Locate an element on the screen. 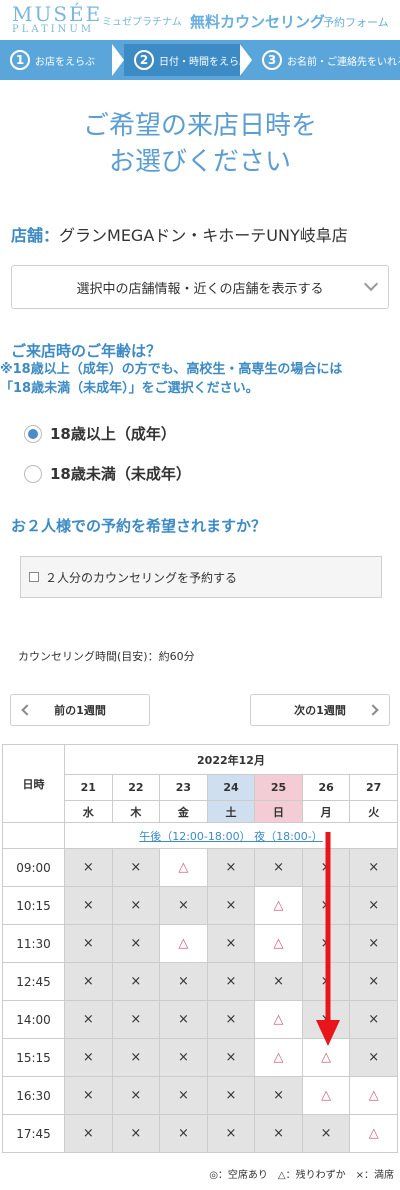 The width and height of the screenshot is (400, 1190). step-3: 3 お名前・ご連絡先をいれる is located at coordinates (326, 60).